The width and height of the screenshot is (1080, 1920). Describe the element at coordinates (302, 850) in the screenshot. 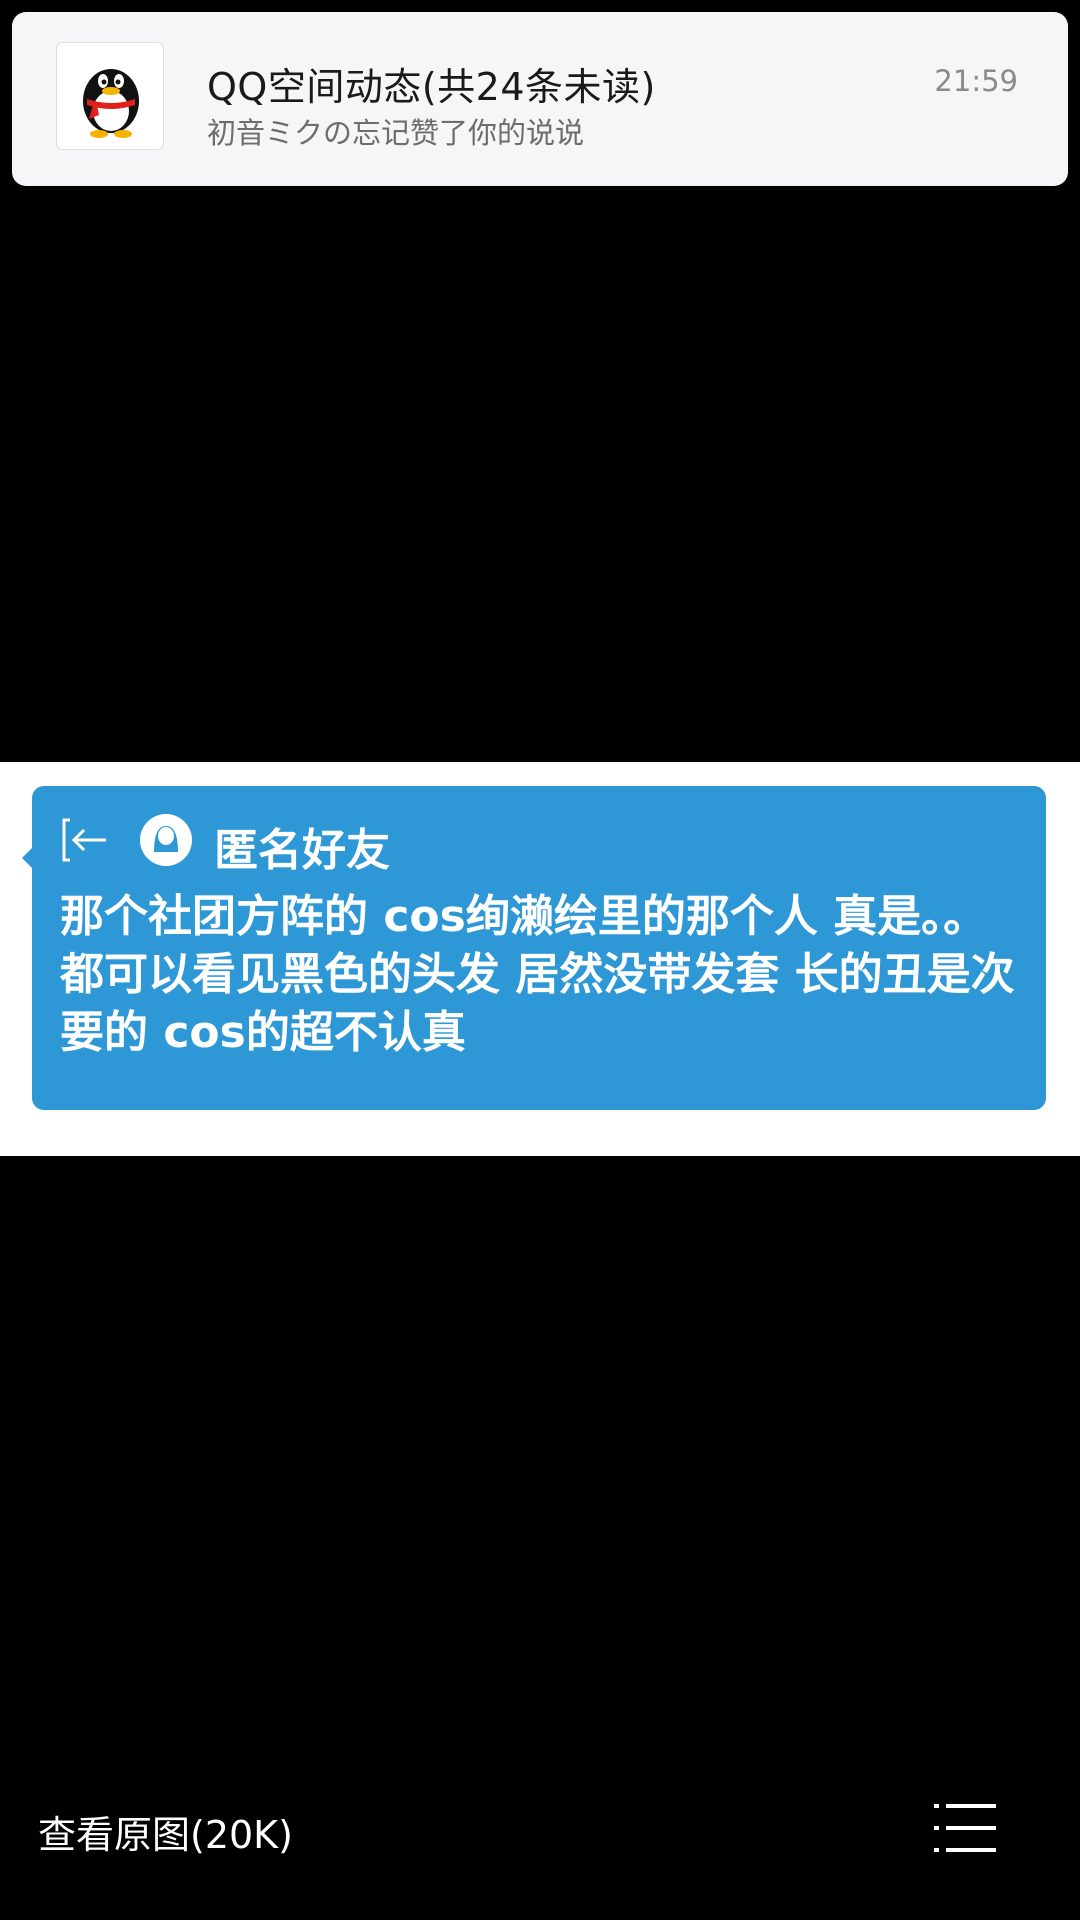

I see `sender-name: 匿名好友` at that location.